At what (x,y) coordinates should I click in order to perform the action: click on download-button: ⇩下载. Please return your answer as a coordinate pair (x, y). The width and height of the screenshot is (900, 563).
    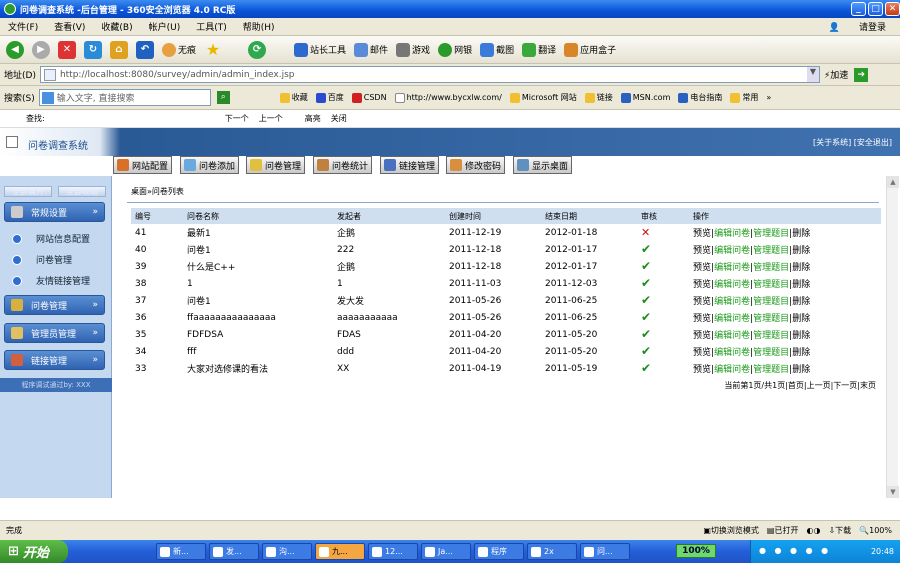
    Looking at the image, I should click on (839, 530).